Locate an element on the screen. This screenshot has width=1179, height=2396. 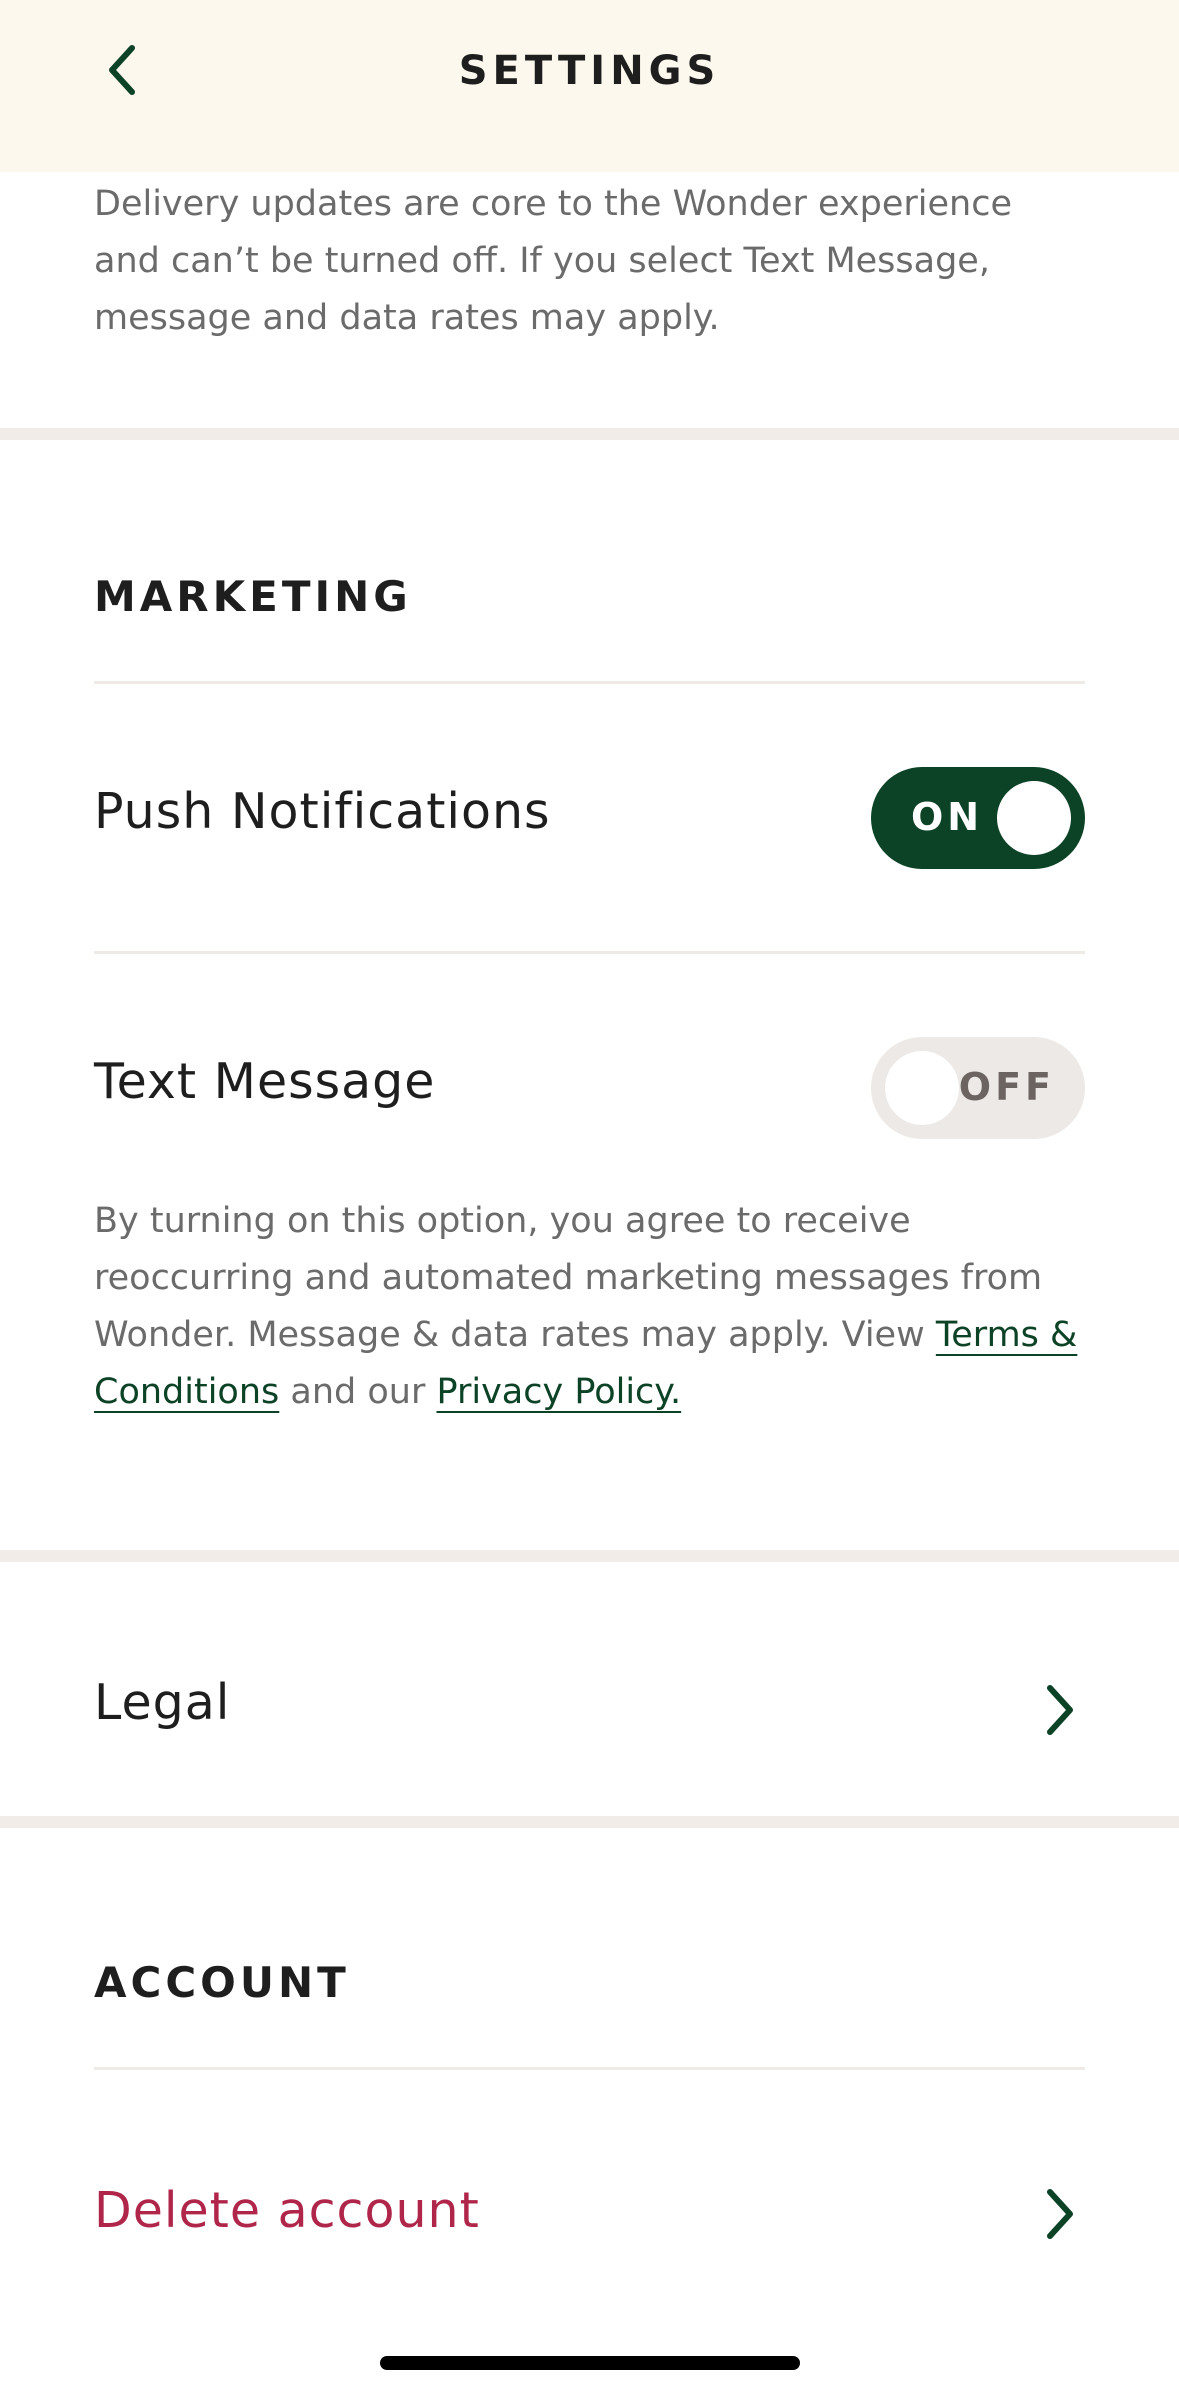
legal-label: Legal is located at coordinates (162, 1702).